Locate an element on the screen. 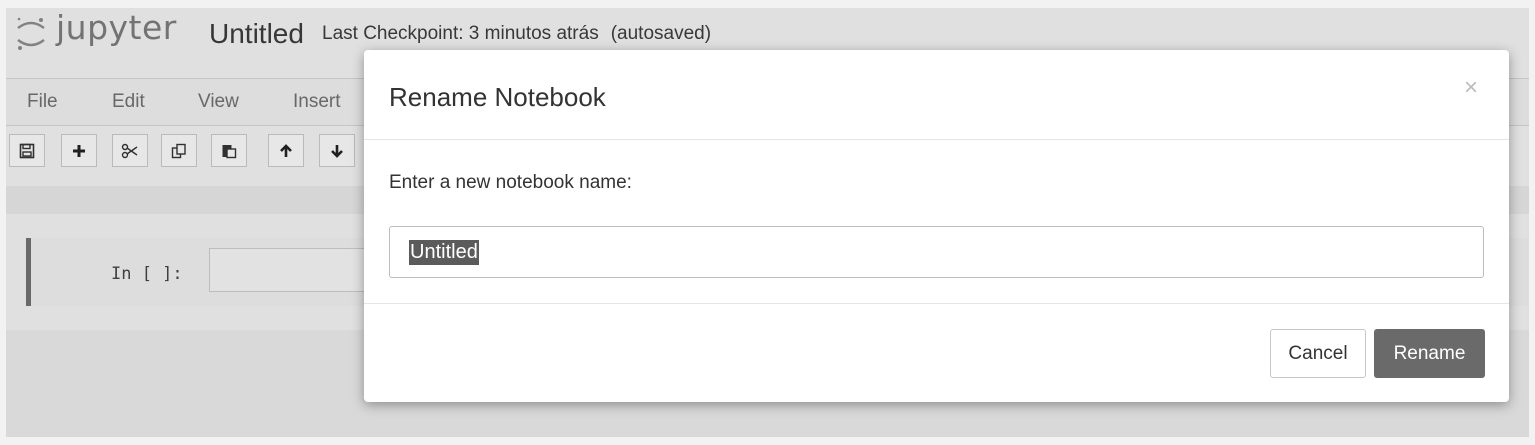  notebook-name-label: Enter a new notebook name: is located at coordinates (510, 182).